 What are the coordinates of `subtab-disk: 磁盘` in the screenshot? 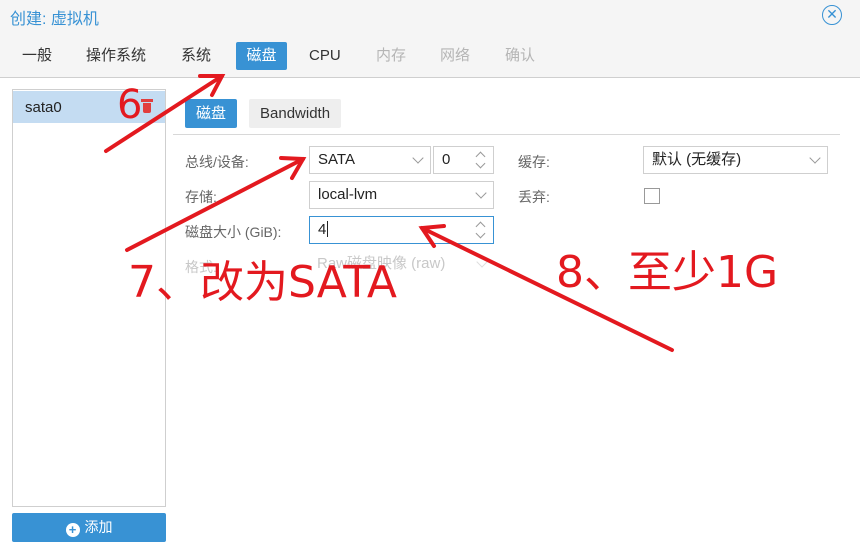 It's located at (211, 113).